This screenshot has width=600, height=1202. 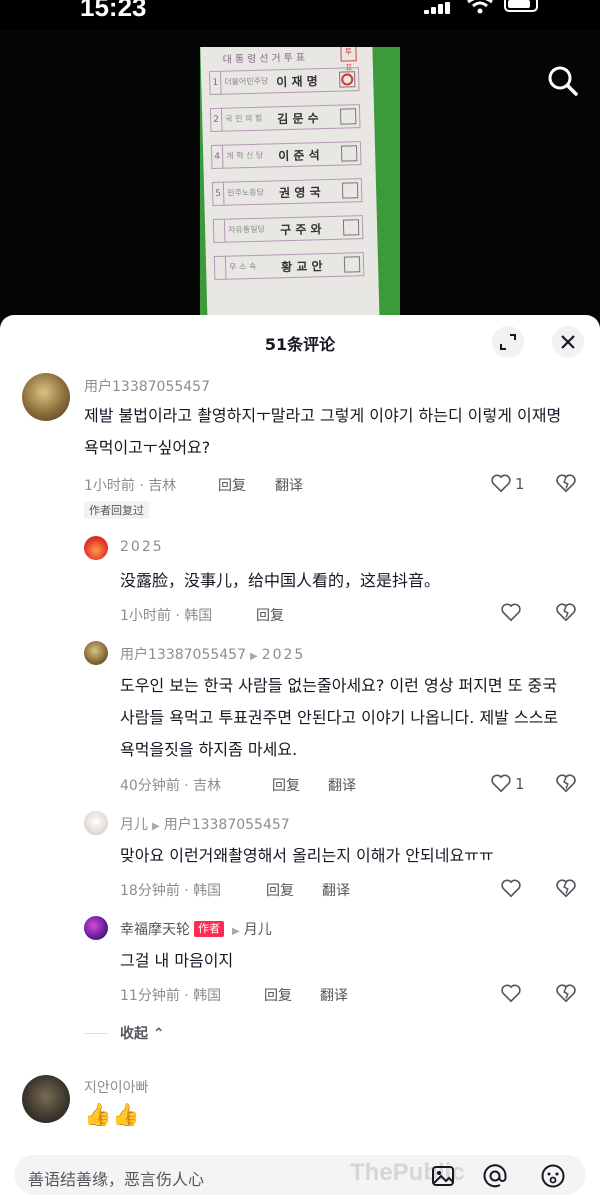 What do you see at coordinates (298, 119) in the screenshot?
I see `ballot-candidate: 김 문 수` at bounding box center [298, 119].